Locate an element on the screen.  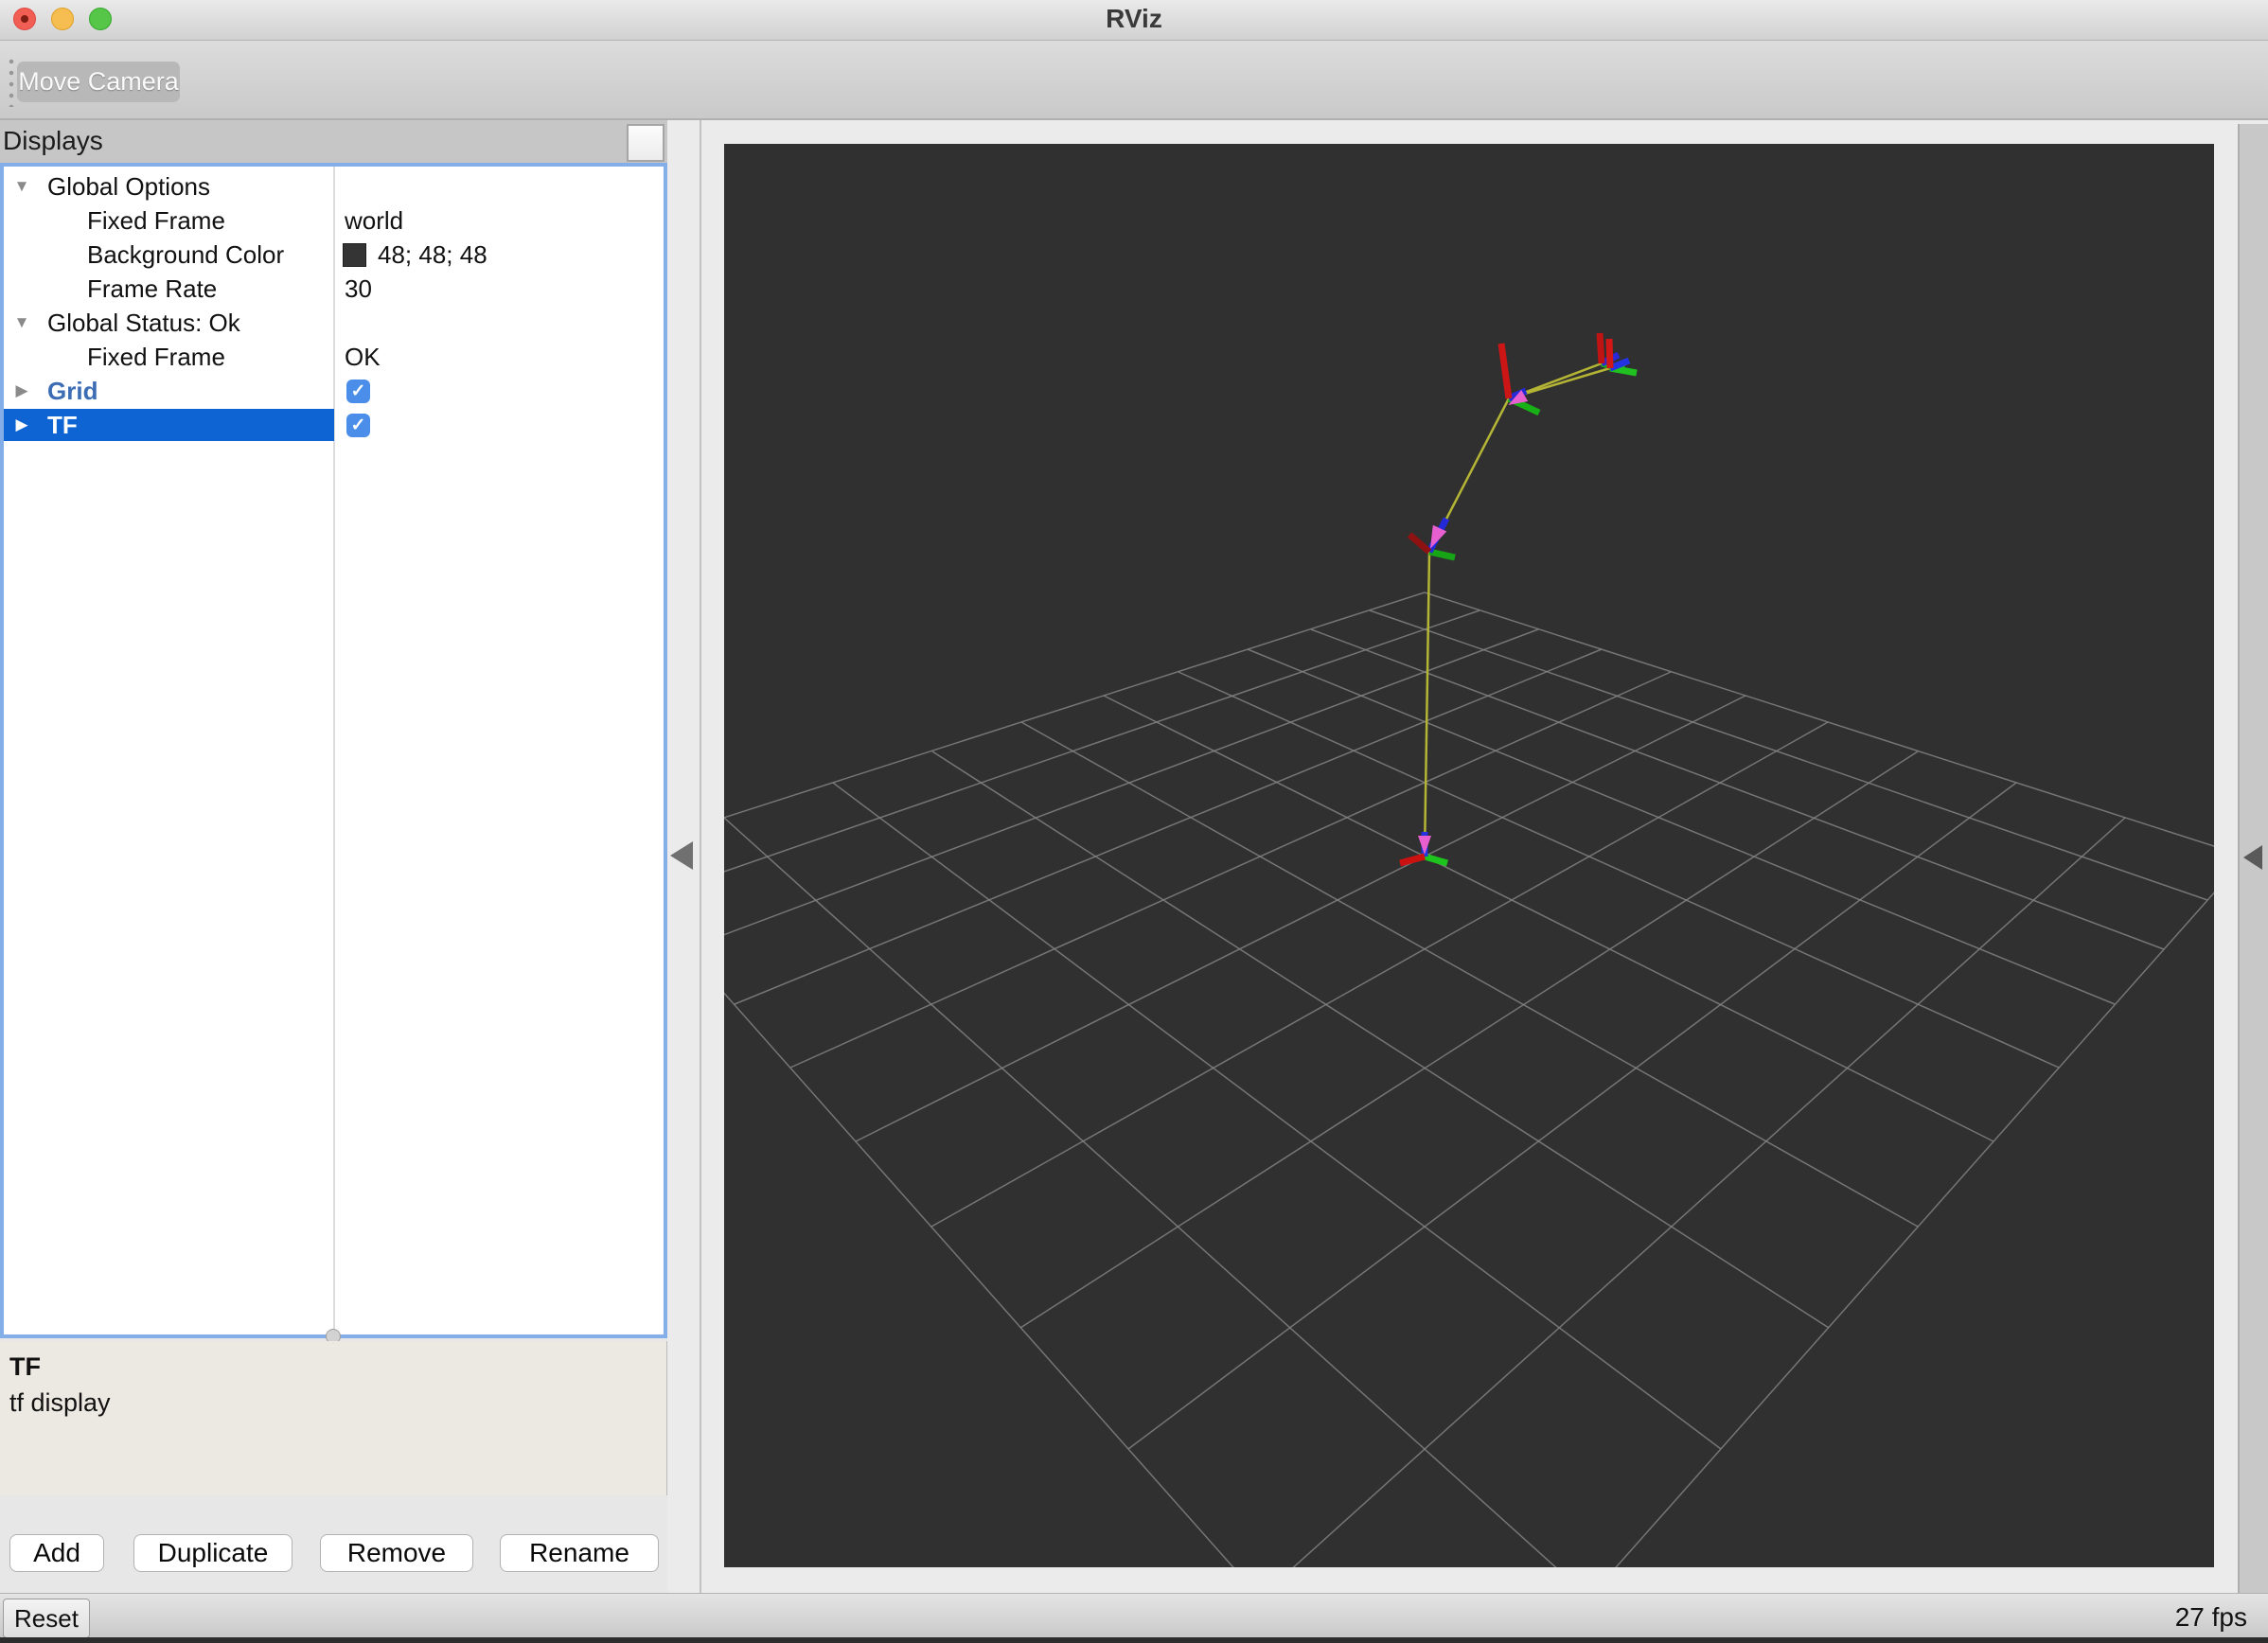
window-title: RViz is located at coordinates (1134, 18).